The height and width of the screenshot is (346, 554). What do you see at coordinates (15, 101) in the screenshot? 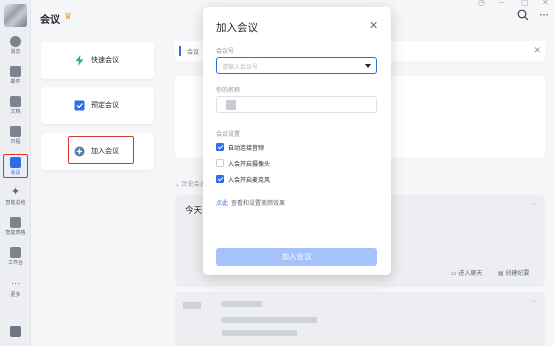
I see `document-icon` at bounding box center [15, 101].